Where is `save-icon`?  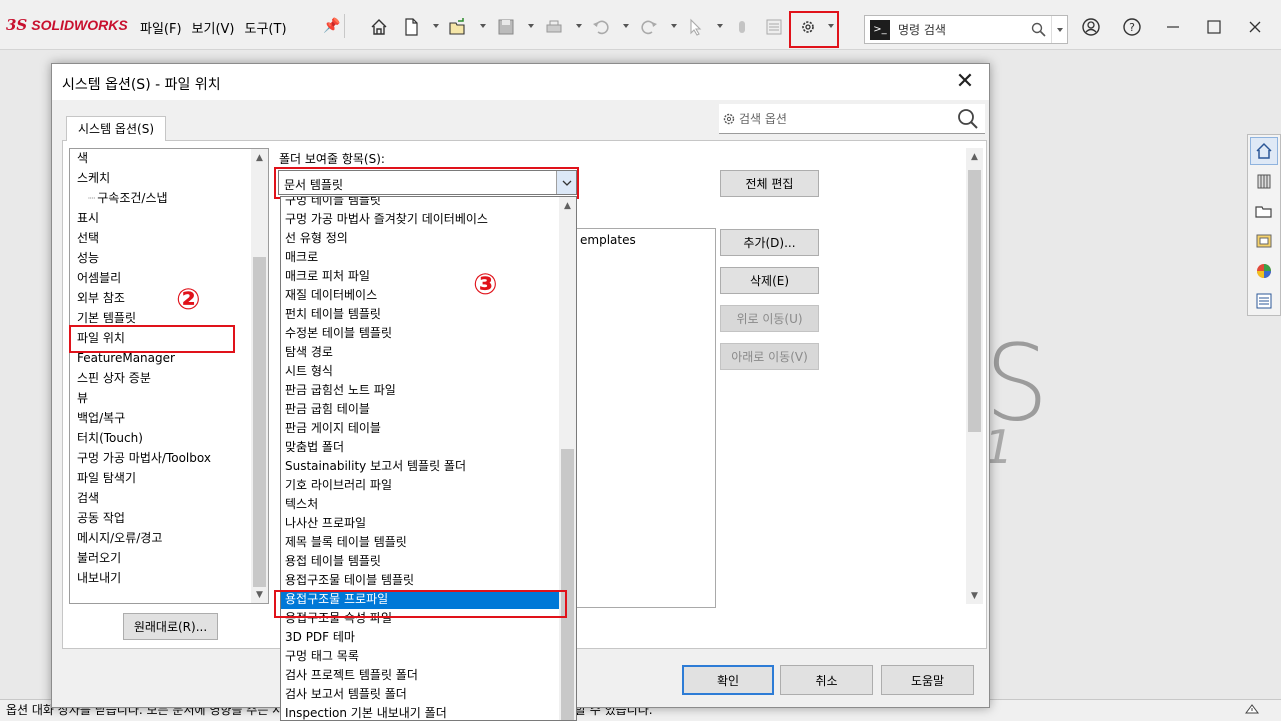 save-icon is located at coordinates (506, 27).